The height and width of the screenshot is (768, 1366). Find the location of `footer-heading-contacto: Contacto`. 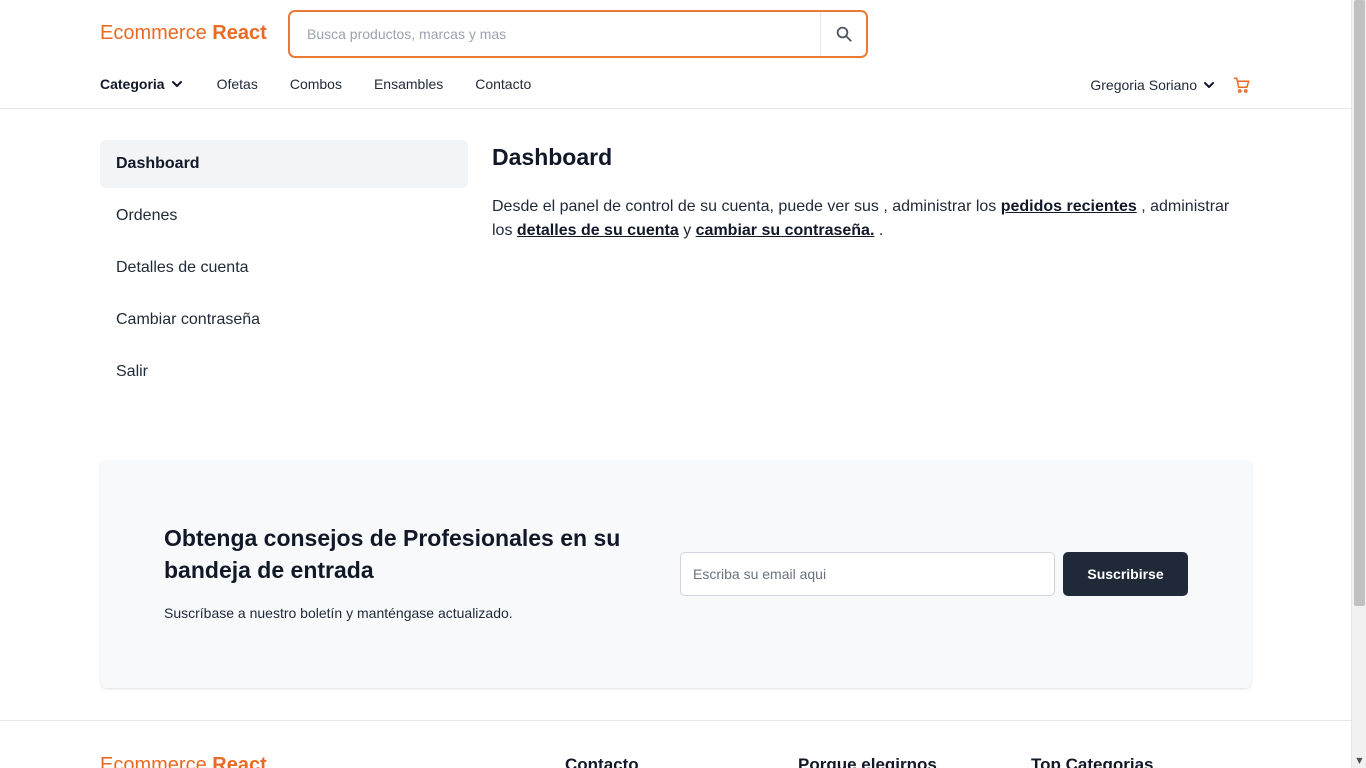

footer-heading-contacto: Contacto is located at coordinates (602, 761).